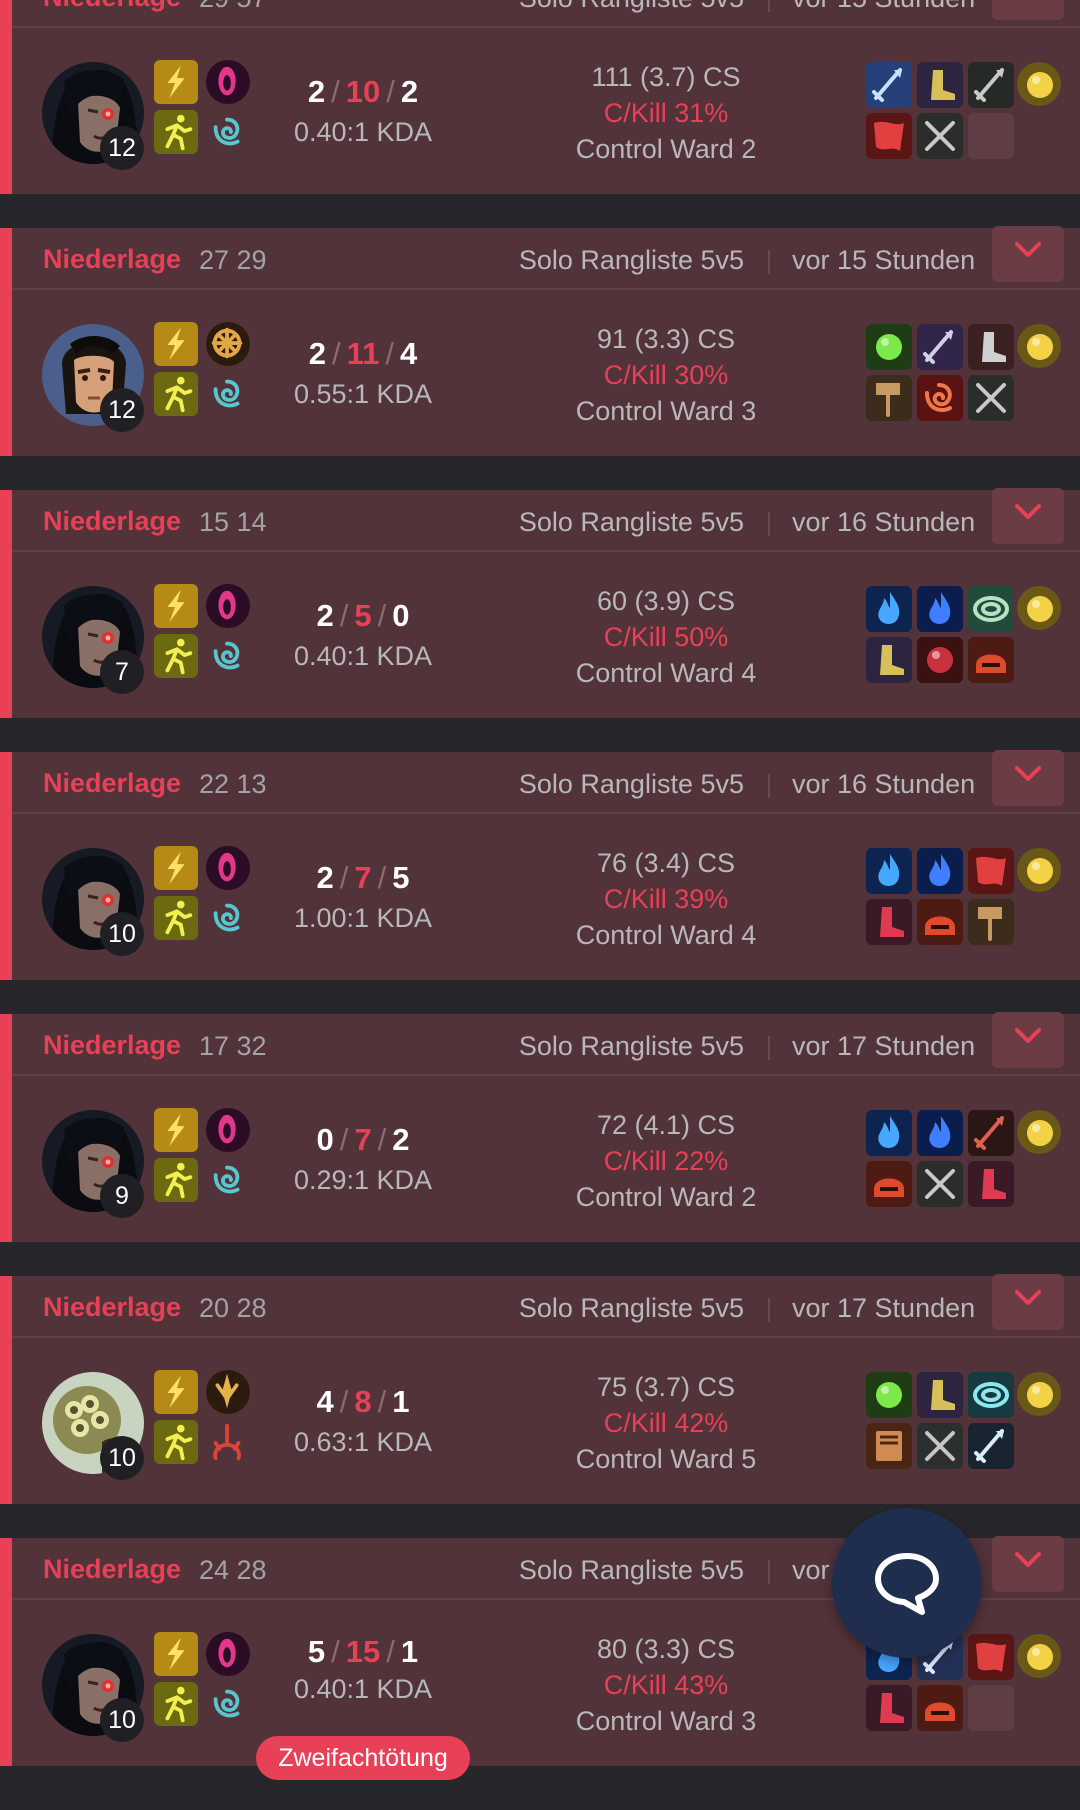 This screenshot has width=1080, height=1810. I want to click on red-helm-item-icon, so click(991, 660).